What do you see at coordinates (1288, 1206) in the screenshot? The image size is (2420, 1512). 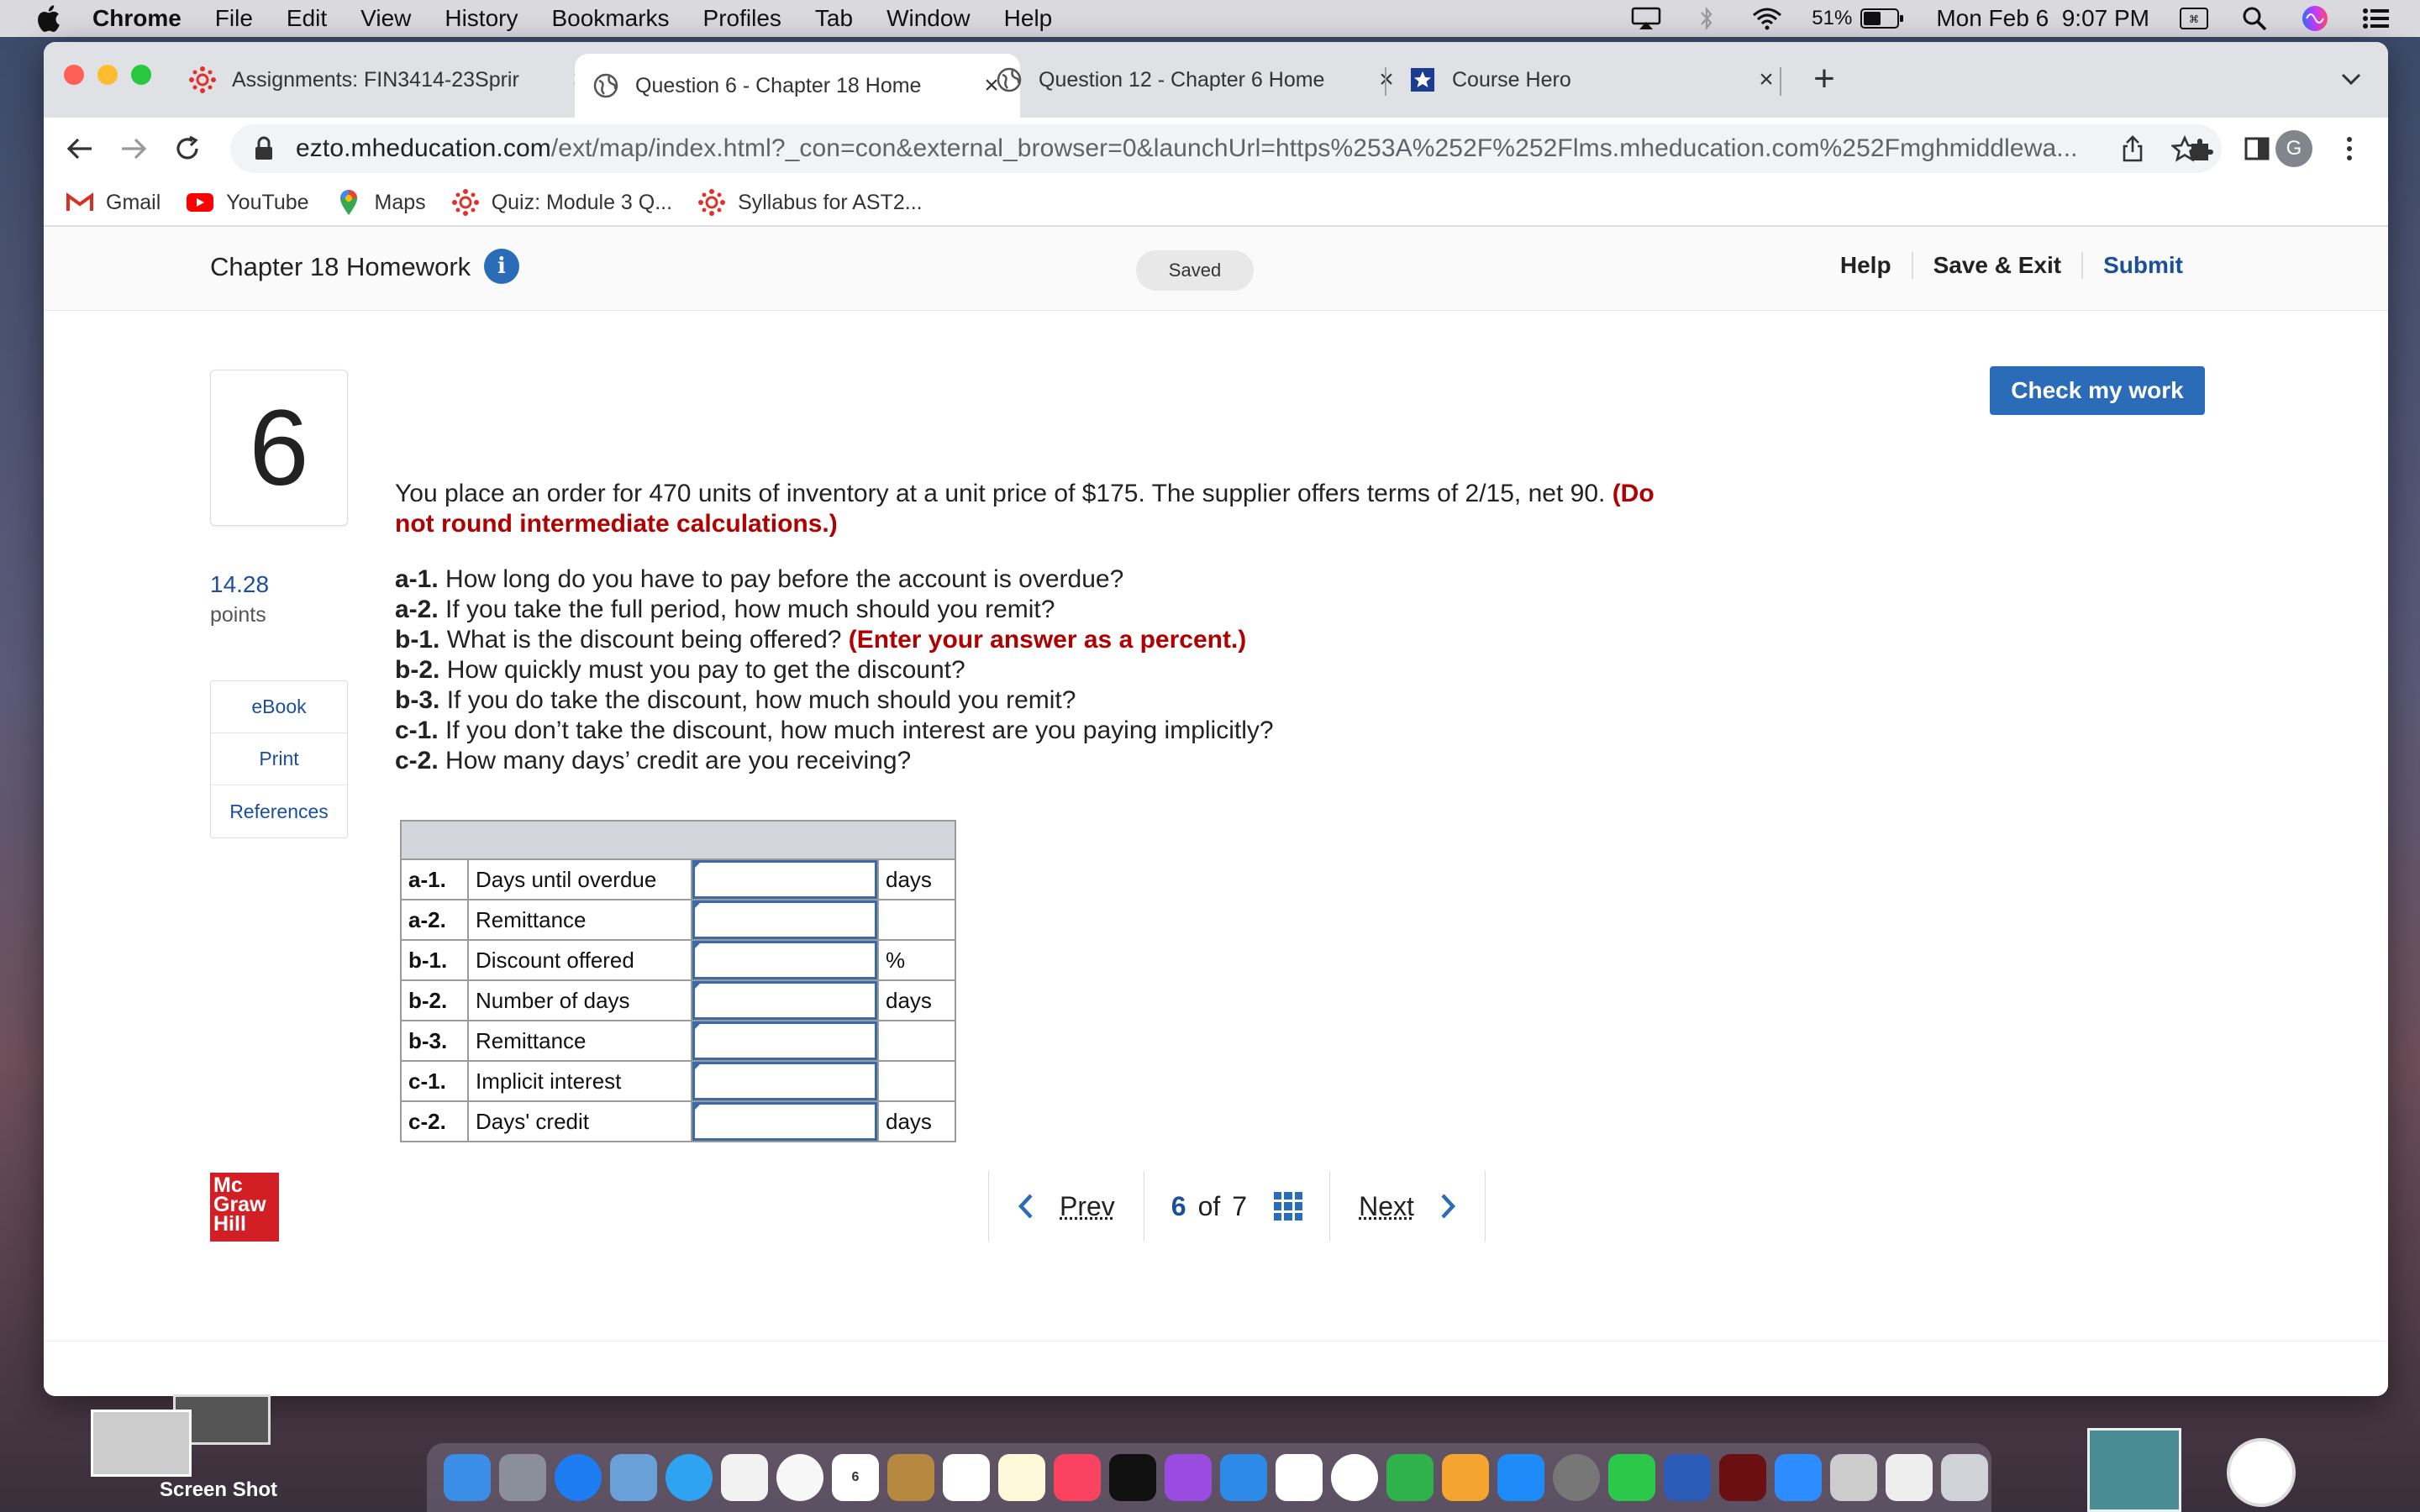 I see `question-grid-icon` at bounding box center [1288, 1206].